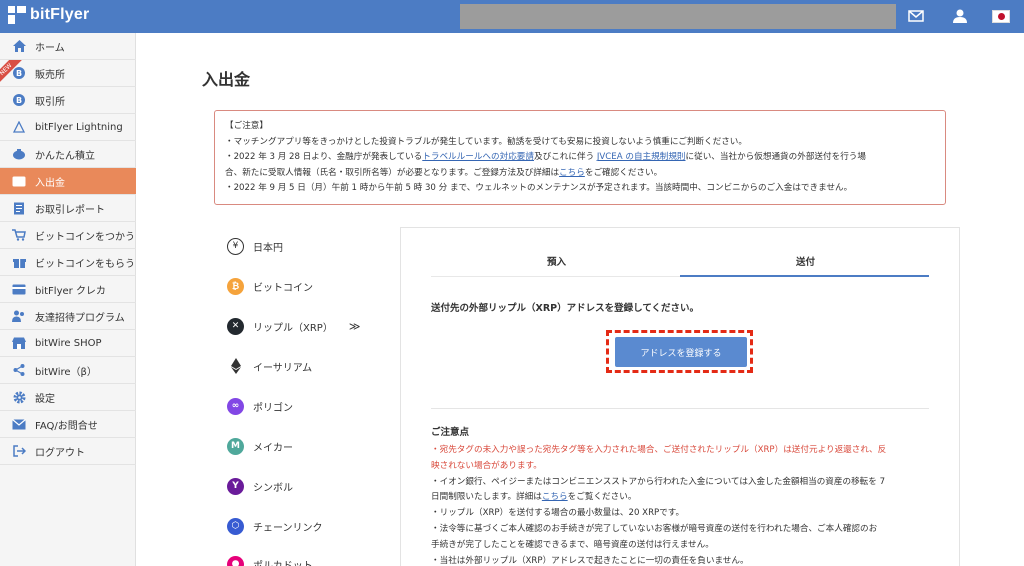  I want to click on sidebar-item-trade-report: お取引レポート, so click(68, 208).